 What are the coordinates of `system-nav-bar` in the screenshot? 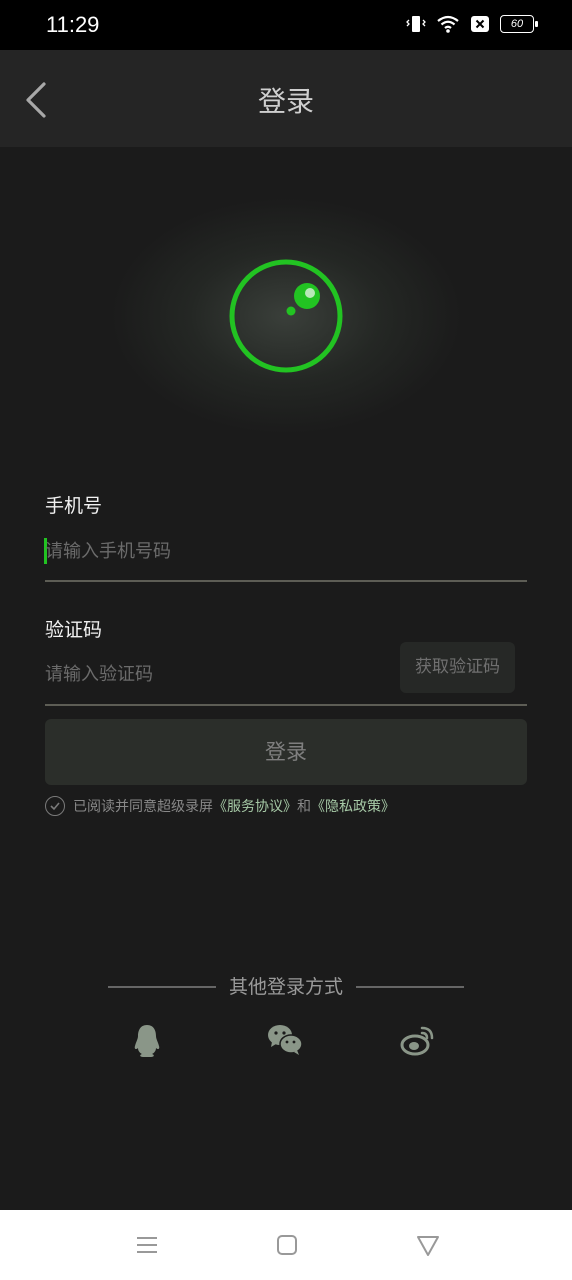 It's located at (286, 1245).